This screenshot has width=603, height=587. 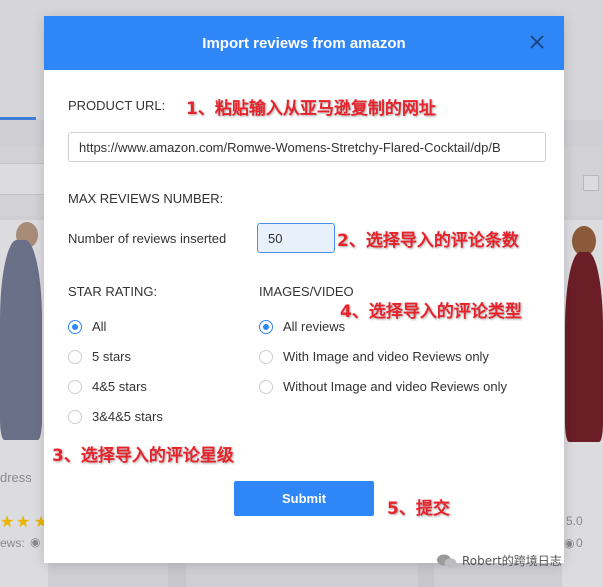 I want to click on num-reviews-label: Number of reviews inserted, so click(x=147, y=238).